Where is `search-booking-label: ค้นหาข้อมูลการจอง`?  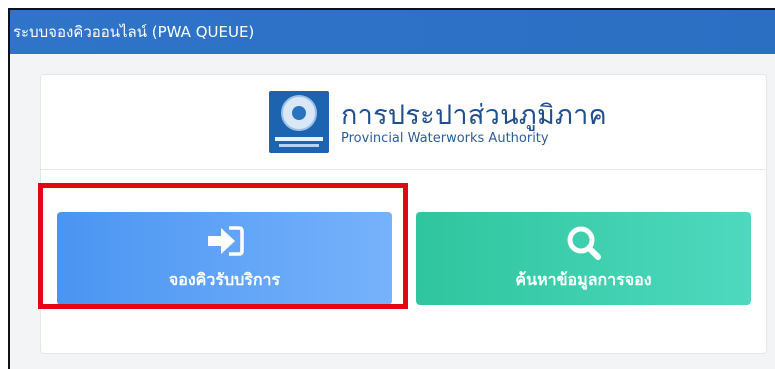 search-booking-label: ค้นหาข้อมูลการจอง is located at coordinates (583, 279).